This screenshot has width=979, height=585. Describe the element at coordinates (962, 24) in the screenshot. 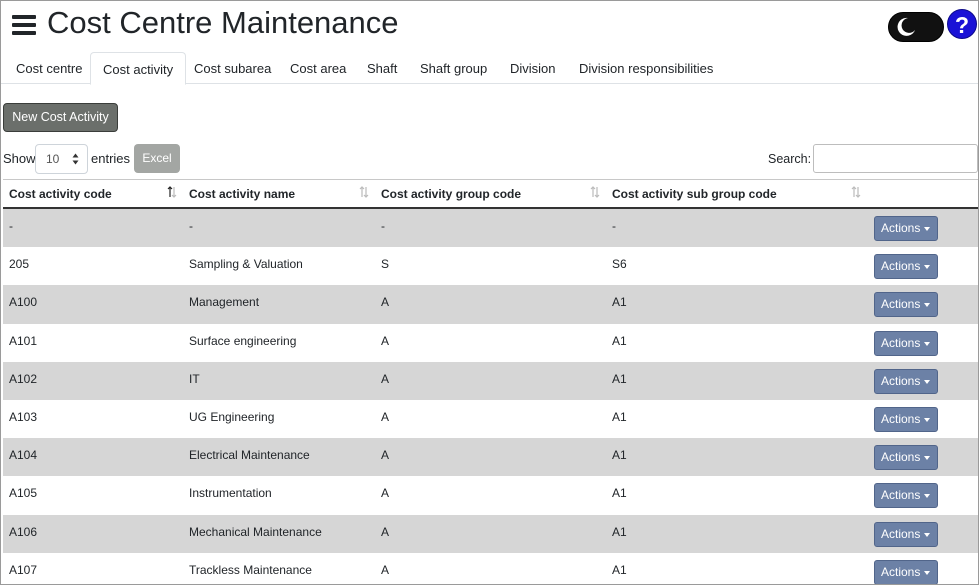

I see `help-button: ?` at that location.